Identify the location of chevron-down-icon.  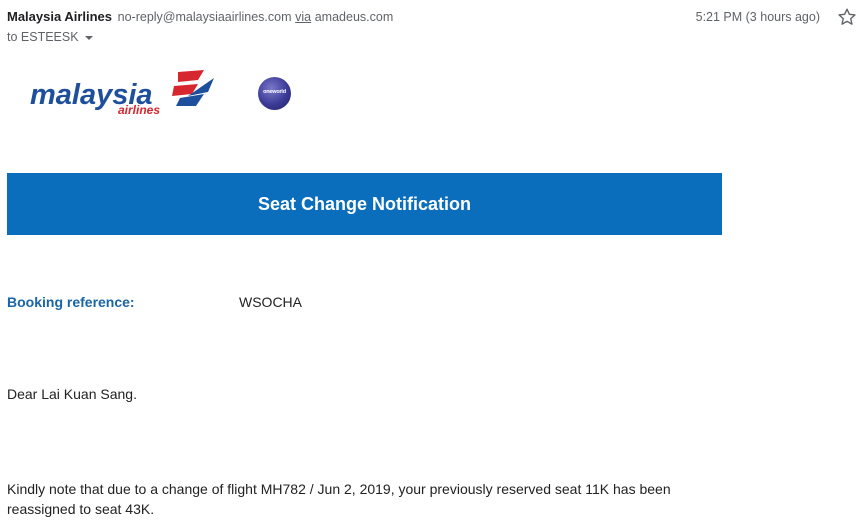
(88, 38).